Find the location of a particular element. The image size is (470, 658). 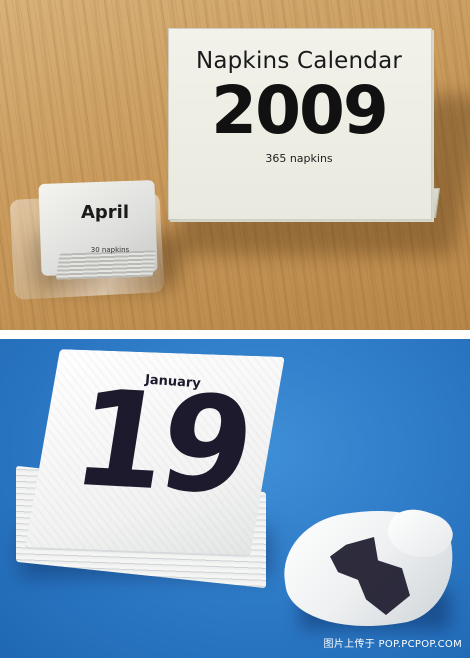

watermark: 图片上传于 POP.PCPOP.COM is located at coordinates (392, 644).